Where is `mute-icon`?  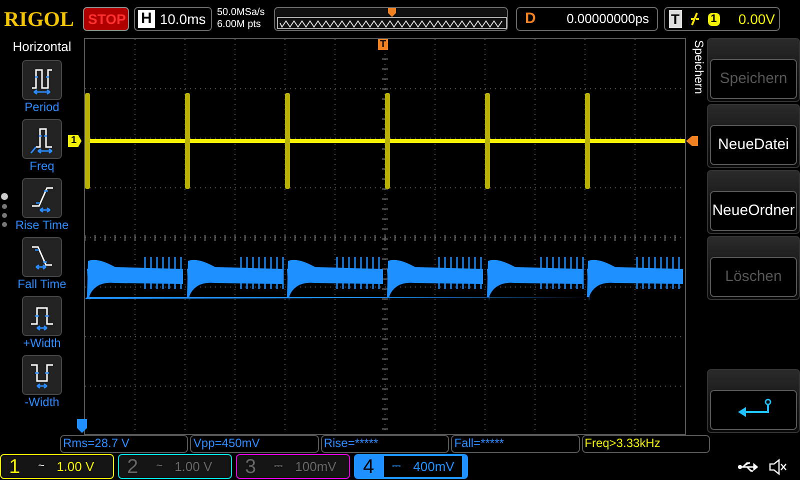
mute-icon is located at coordinates (778, 467).